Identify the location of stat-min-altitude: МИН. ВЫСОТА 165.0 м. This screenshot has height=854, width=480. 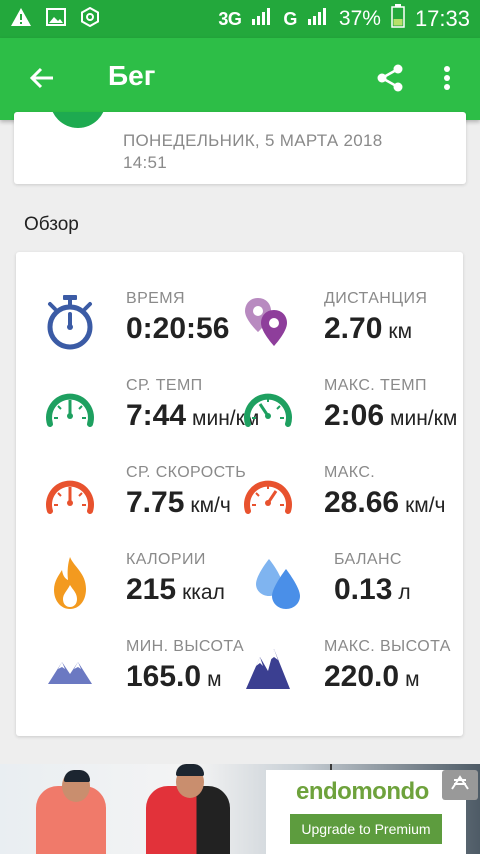
(147, 673).